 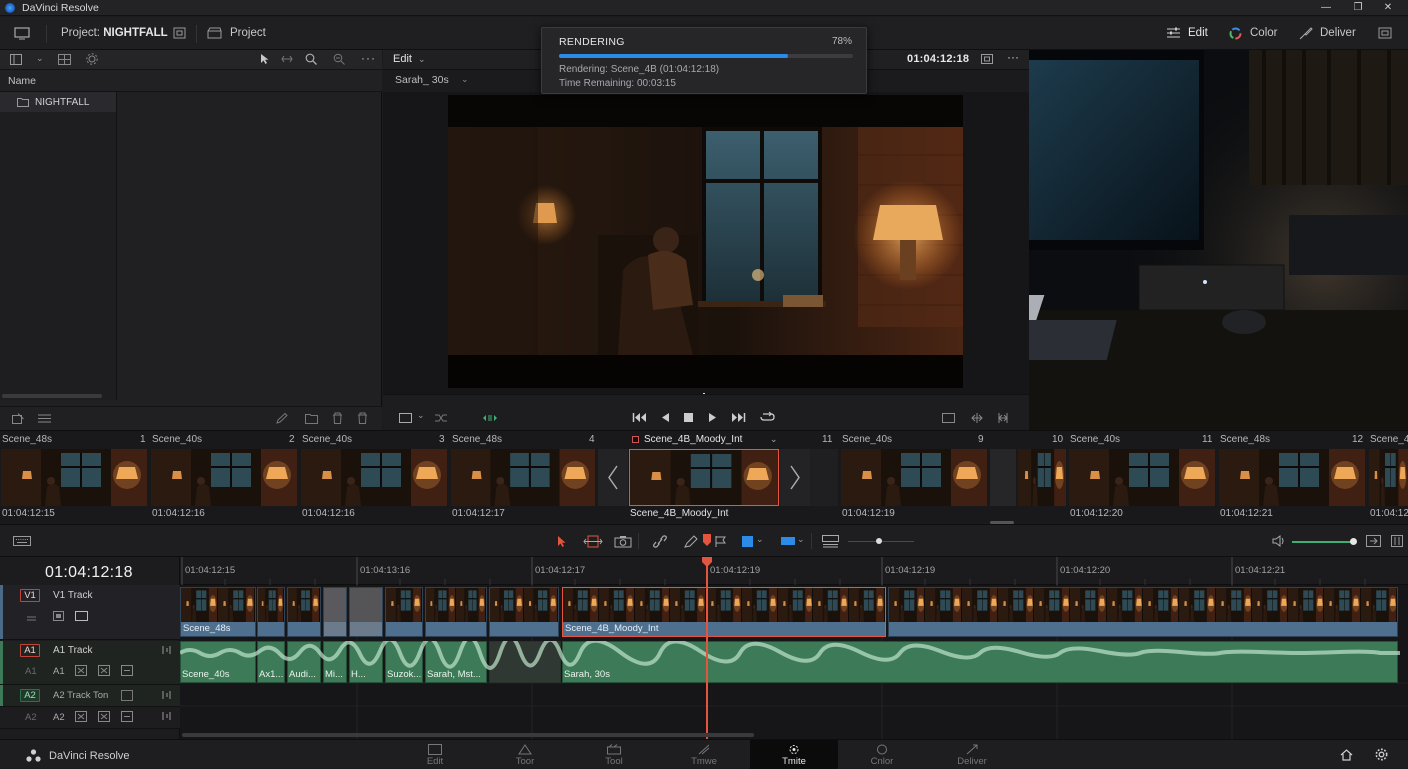 What do you see at coordinates (30, 695) in the screenshot?
I see `a2-destination-tag: A2` at bounding box center [30, 695].